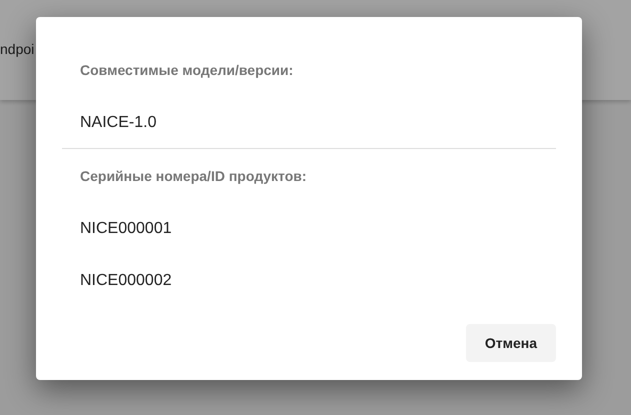  Describe the element at coordinates (511, 343) in the screenshot. I see `cancel-button: Отмена` at that location.